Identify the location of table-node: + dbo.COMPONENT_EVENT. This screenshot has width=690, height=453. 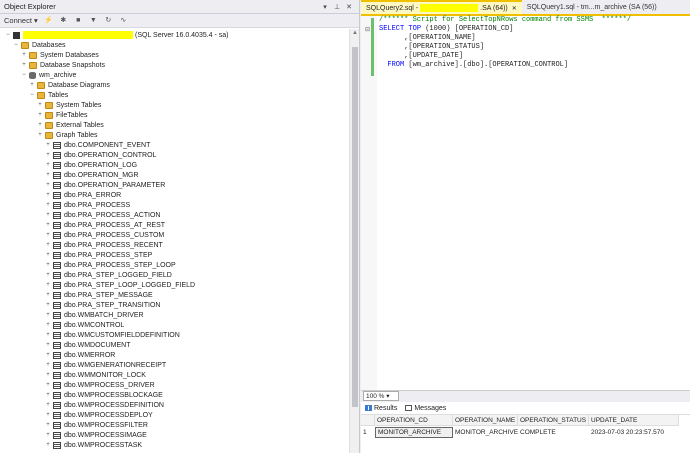
(97, 145).